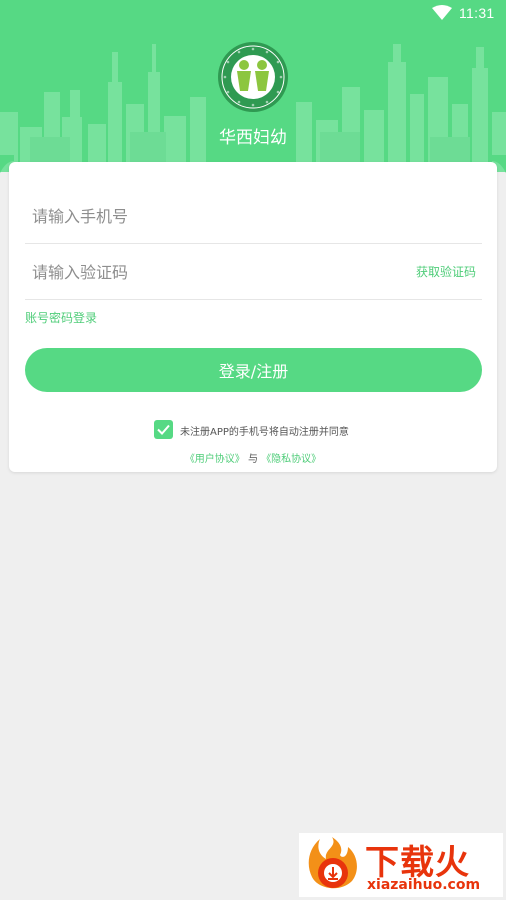 The width and height of the screenshot is (506, 900). What do you see at coordinates (401, 865) in the screenshot?
I see `watermark: 下载火 xiazaihuo.com` at bounding box center [401, 865].